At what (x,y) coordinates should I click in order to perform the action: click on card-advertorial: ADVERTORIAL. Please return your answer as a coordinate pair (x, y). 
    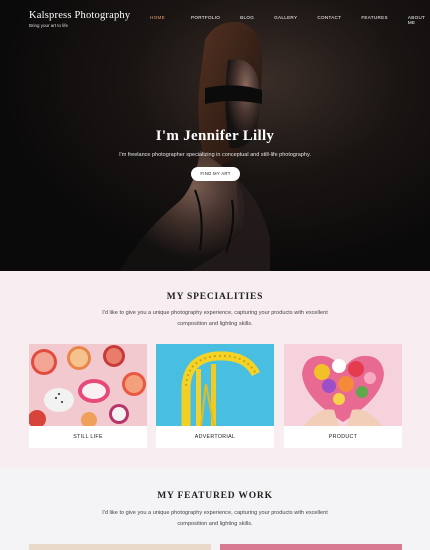
    Looking at the image, I should click on (215, 396).